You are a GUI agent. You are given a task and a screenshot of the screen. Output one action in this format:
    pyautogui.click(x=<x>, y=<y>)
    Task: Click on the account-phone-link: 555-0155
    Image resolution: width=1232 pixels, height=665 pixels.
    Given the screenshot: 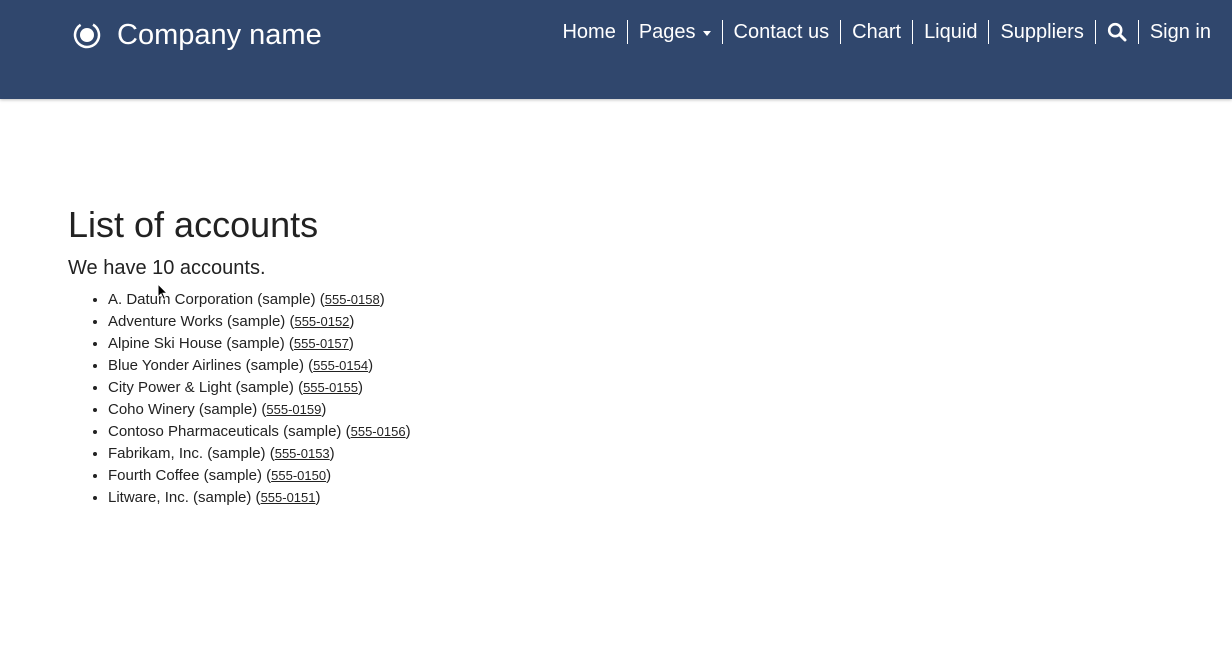 What is the action you would take?
    pyautogui.click(x=330, y=387)
    